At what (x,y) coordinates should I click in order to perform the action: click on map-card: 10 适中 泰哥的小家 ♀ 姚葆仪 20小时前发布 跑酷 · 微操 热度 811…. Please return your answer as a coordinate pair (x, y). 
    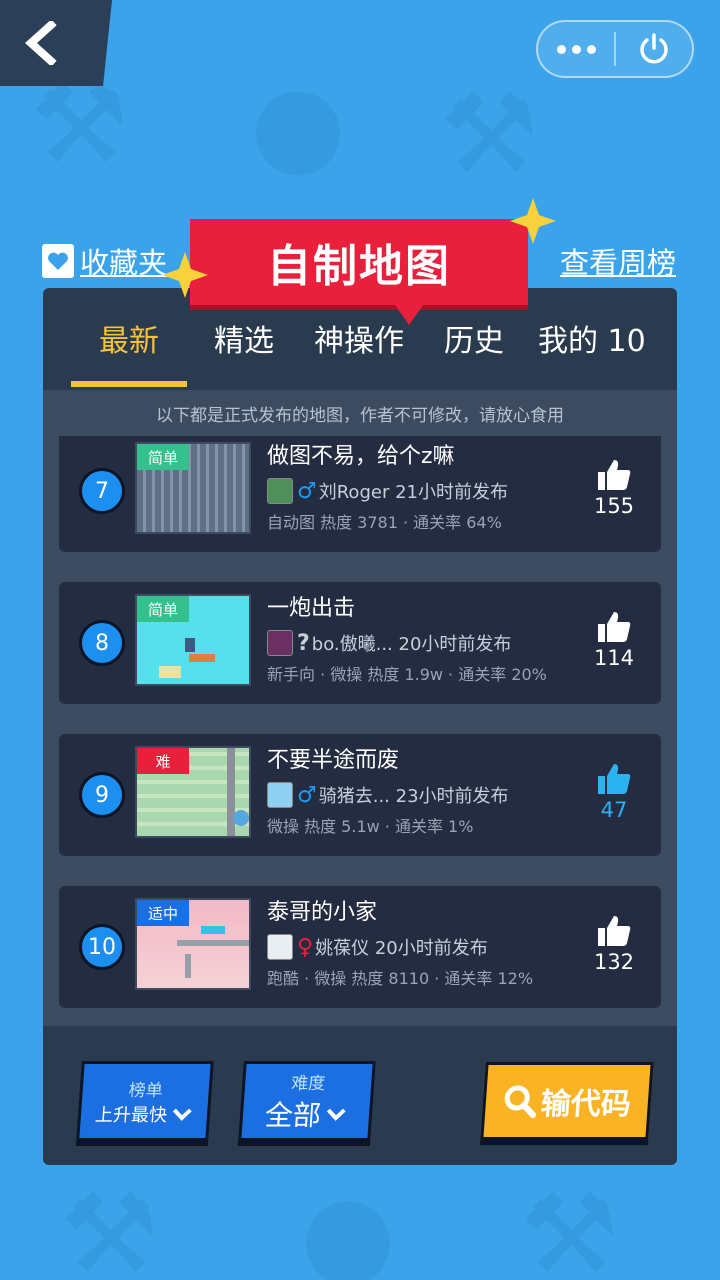
    Looking at the image, I should click on (360, 947).